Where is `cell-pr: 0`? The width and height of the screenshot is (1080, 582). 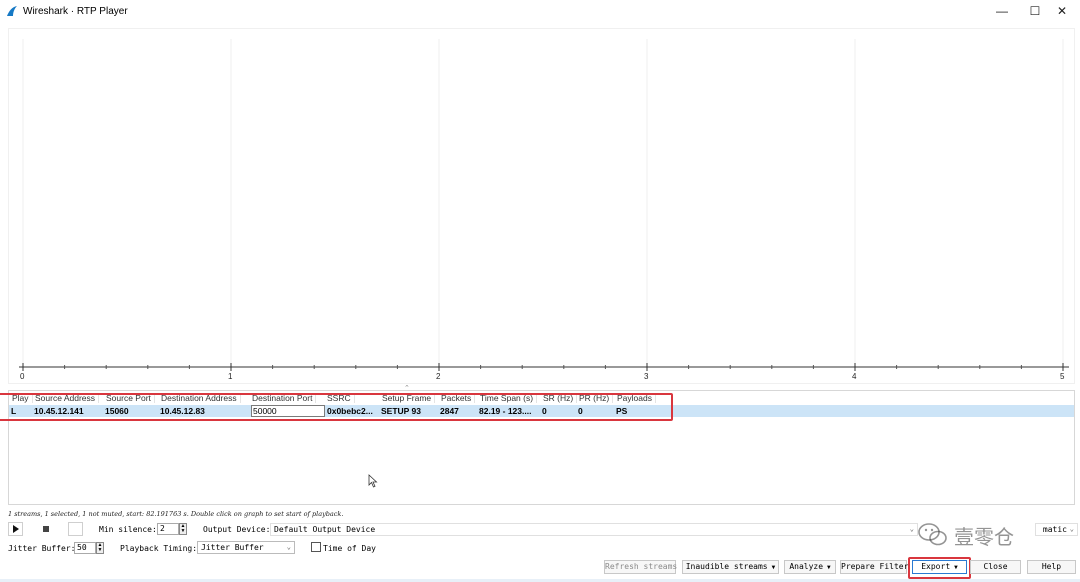 cell-pr: 0 is located at coordinates (580, 411).